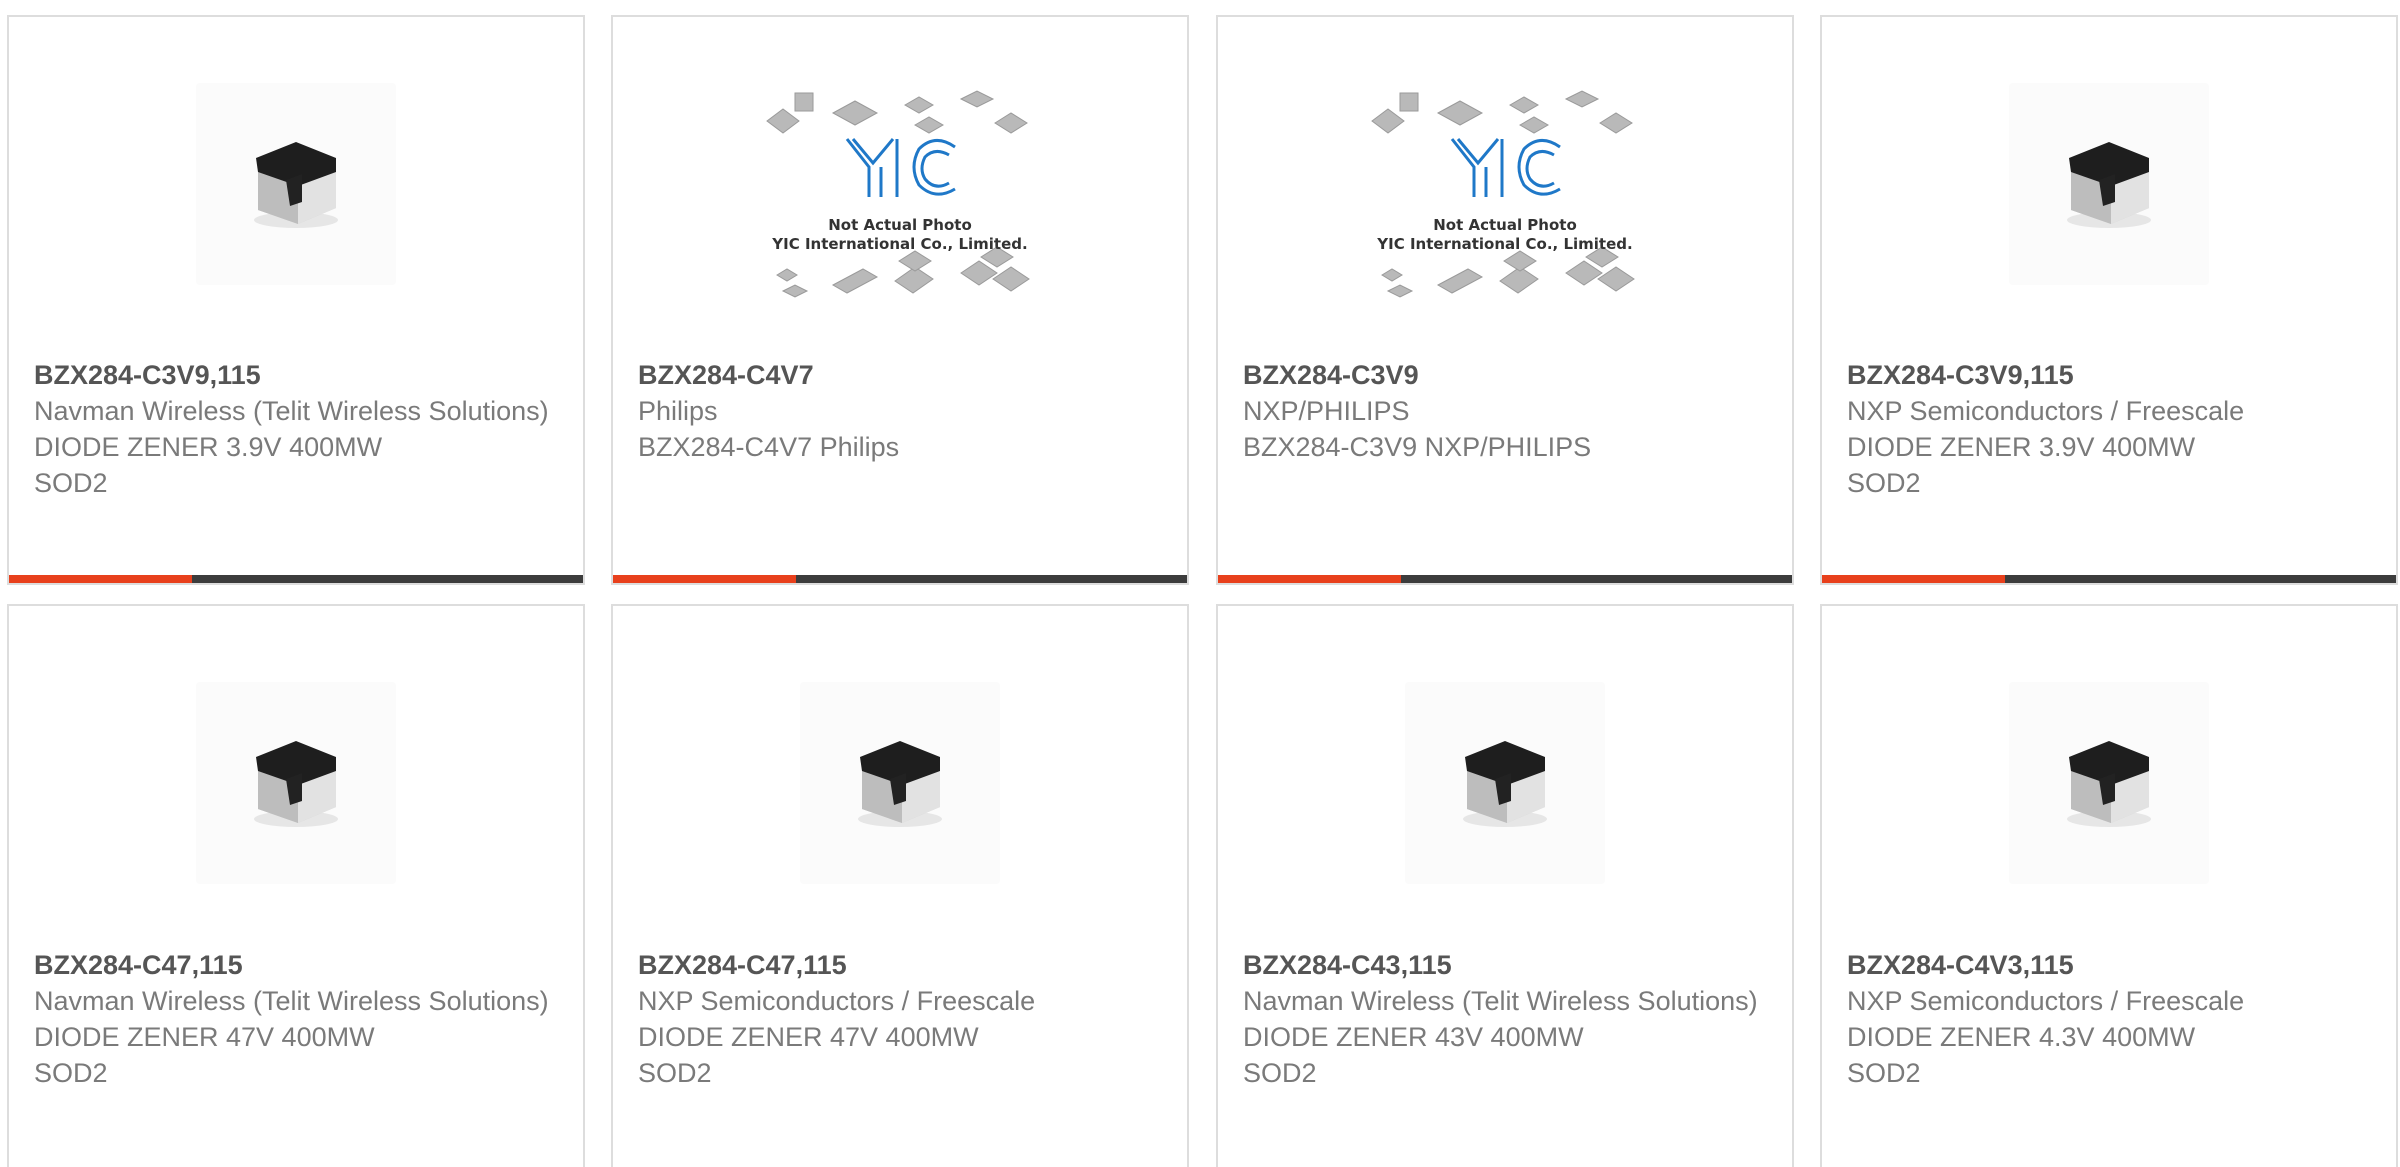 This screenshot has width=2400, height=1167. Describe the element at coordinates (1417, 447) in the screenshot. I see `description: BZX284-C3V9 NXP/PHILIPS` at that location.